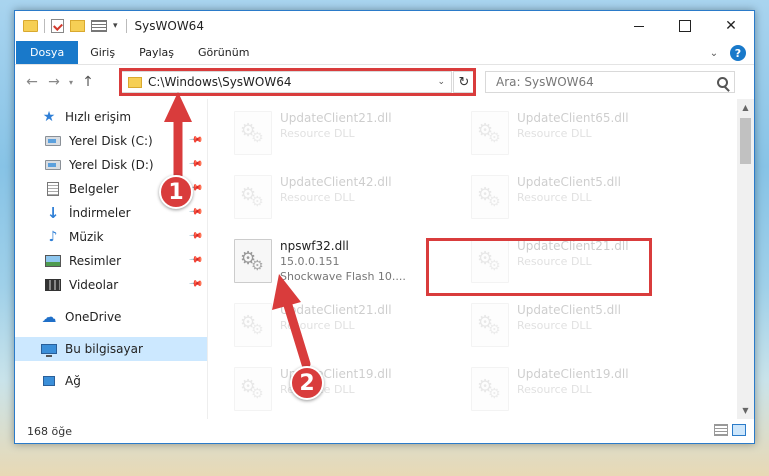 The height and width of the screenshot is (476, 769). Describe the element at coordinates (53, 189) in the screenshot. I see `documents-icon` at that location.